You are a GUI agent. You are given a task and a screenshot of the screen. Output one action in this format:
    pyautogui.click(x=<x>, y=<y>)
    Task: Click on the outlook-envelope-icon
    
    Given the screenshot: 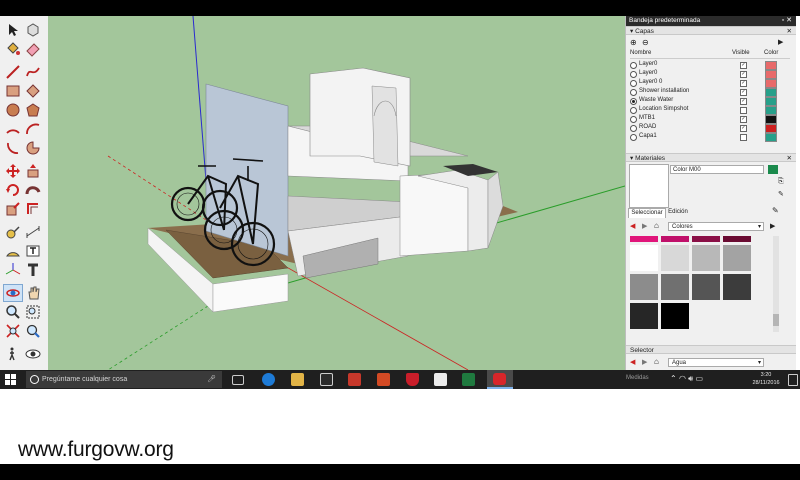 What is the action you would take?
    pyautogui.click(x=440, y=379)
    